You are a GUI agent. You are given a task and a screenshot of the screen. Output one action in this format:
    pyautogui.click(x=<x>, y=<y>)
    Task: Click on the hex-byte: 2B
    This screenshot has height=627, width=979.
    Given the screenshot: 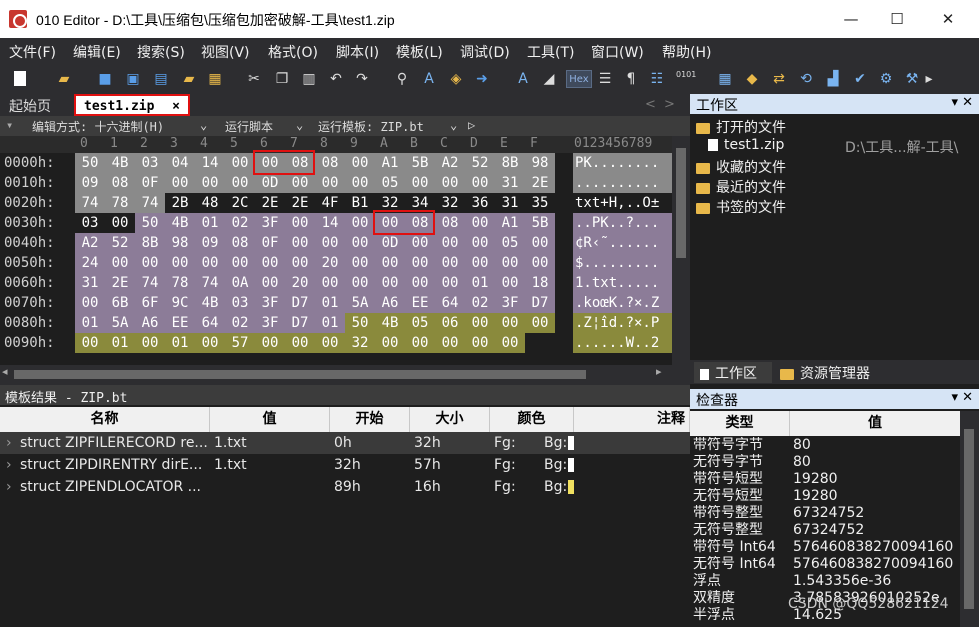 What is the action you would take?
    pyautogui.click(x=180, y=203)
    